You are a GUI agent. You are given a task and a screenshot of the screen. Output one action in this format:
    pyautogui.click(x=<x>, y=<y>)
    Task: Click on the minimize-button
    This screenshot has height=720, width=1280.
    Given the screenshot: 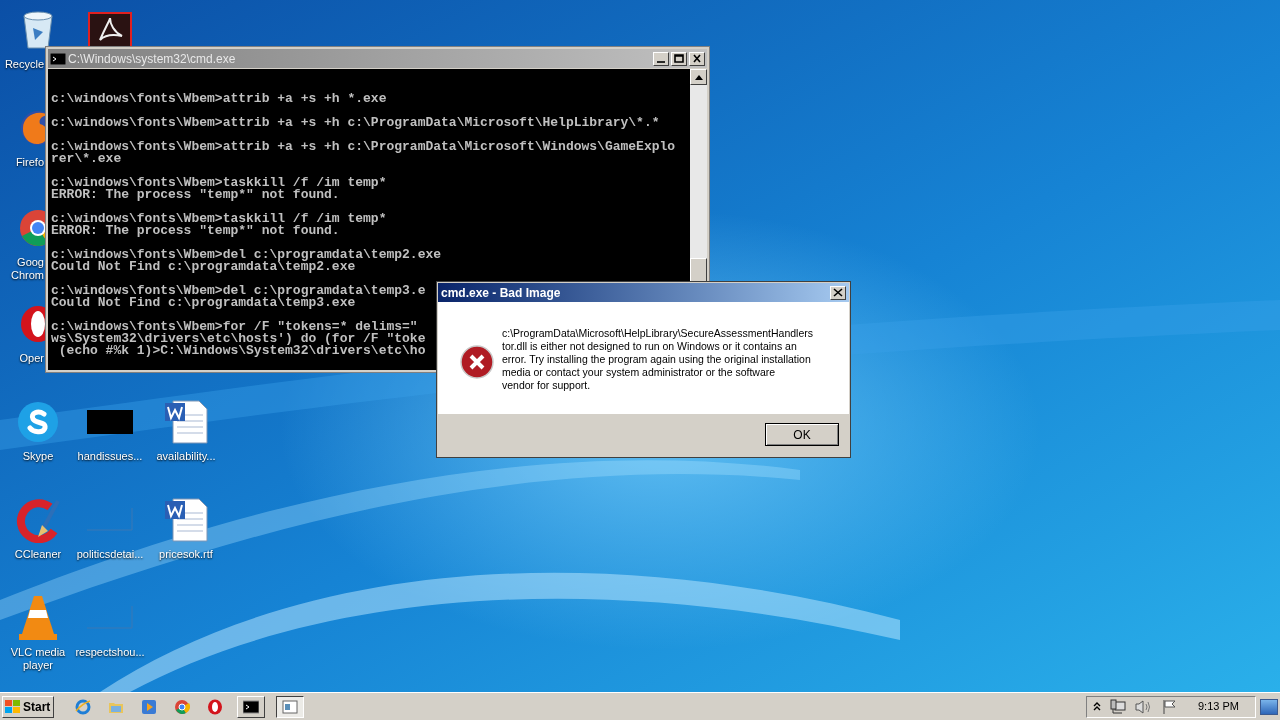 What is the action you would take?
    pyautogui.click(x=661, y=58)
    